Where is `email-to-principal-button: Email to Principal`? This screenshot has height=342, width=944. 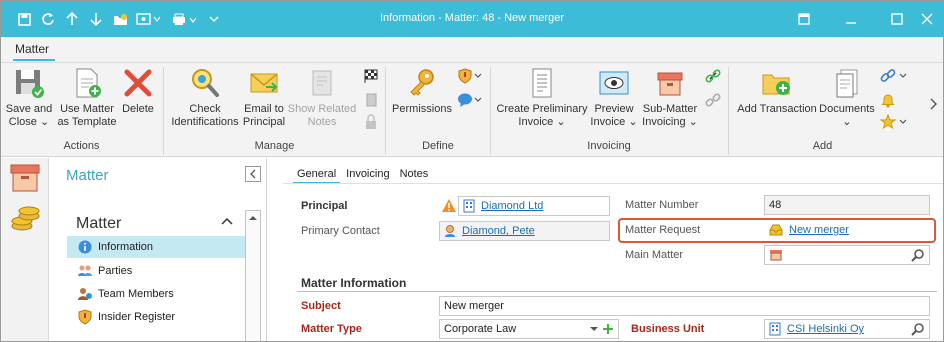
email-to-principal-button: Email to Principal is located at coordinates (264, 98).